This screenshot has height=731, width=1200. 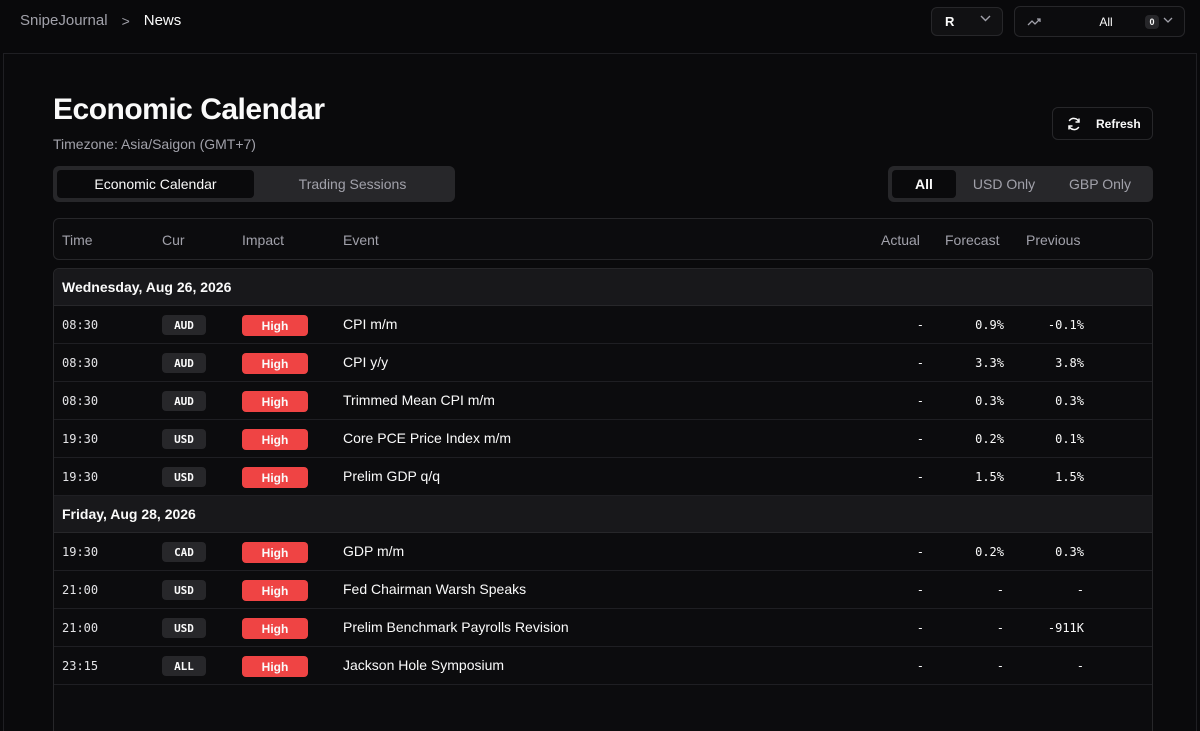 I want to click on header-forecast: Forecast, so click(x=972, y=240).